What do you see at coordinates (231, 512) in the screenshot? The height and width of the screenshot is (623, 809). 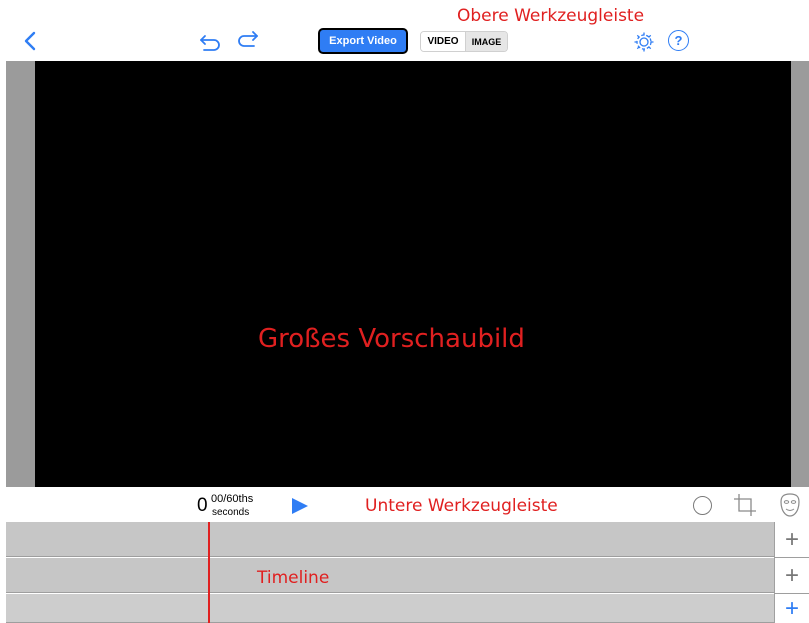 I see `time-unit-label: seconds` at bounding box center [231, 512].